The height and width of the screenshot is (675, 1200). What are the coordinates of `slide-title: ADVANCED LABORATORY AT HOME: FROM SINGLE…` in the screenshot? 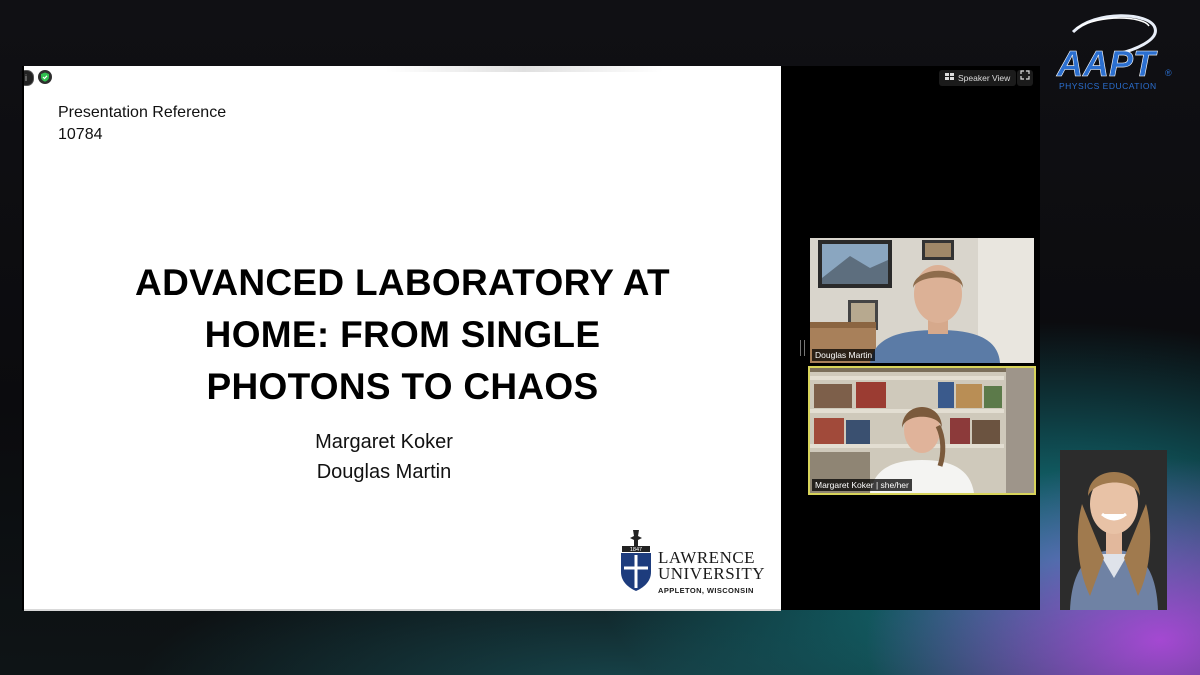 It's located at (402, 335).